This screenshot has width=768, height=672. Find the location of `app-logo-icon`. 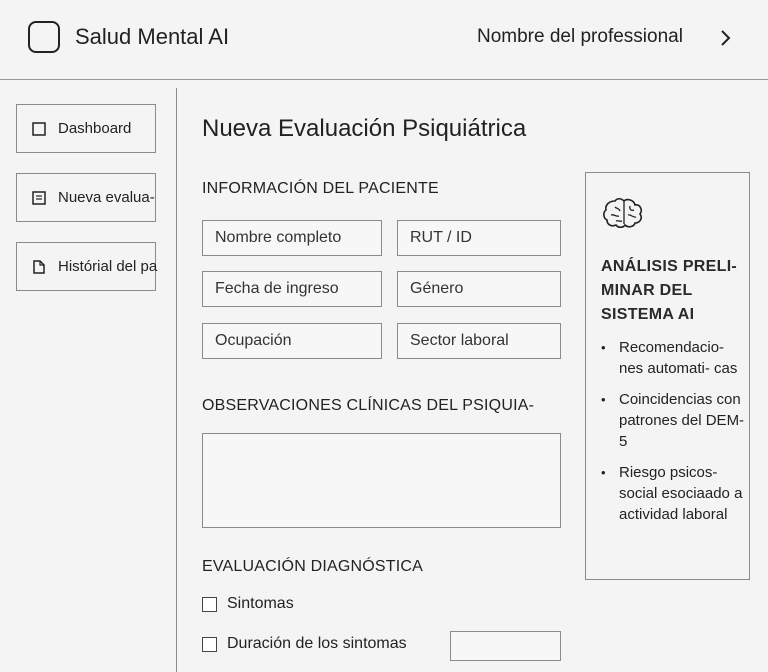

app-logo-icon is located at coordinates (44, 37).